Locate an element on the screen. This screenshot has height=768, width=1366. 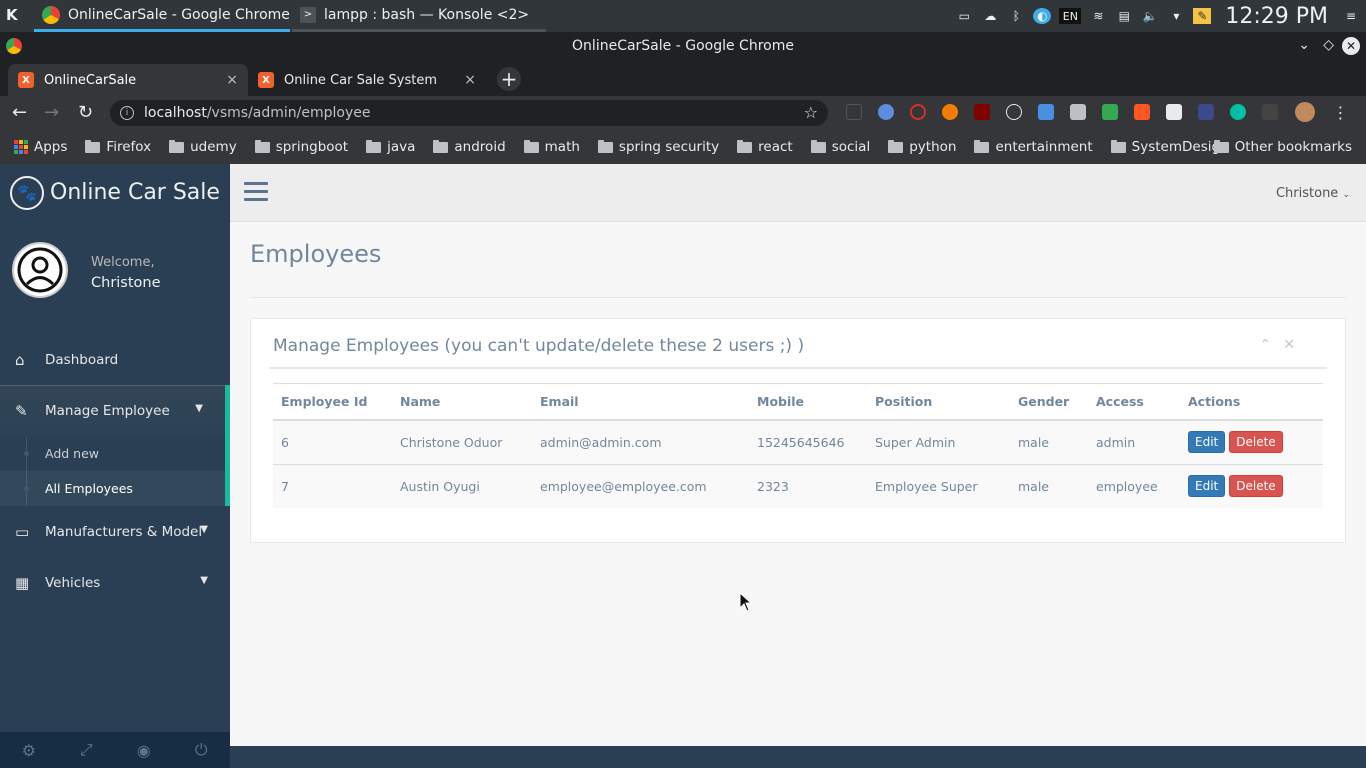
column-header: Email is located at coordinates (640, 402).